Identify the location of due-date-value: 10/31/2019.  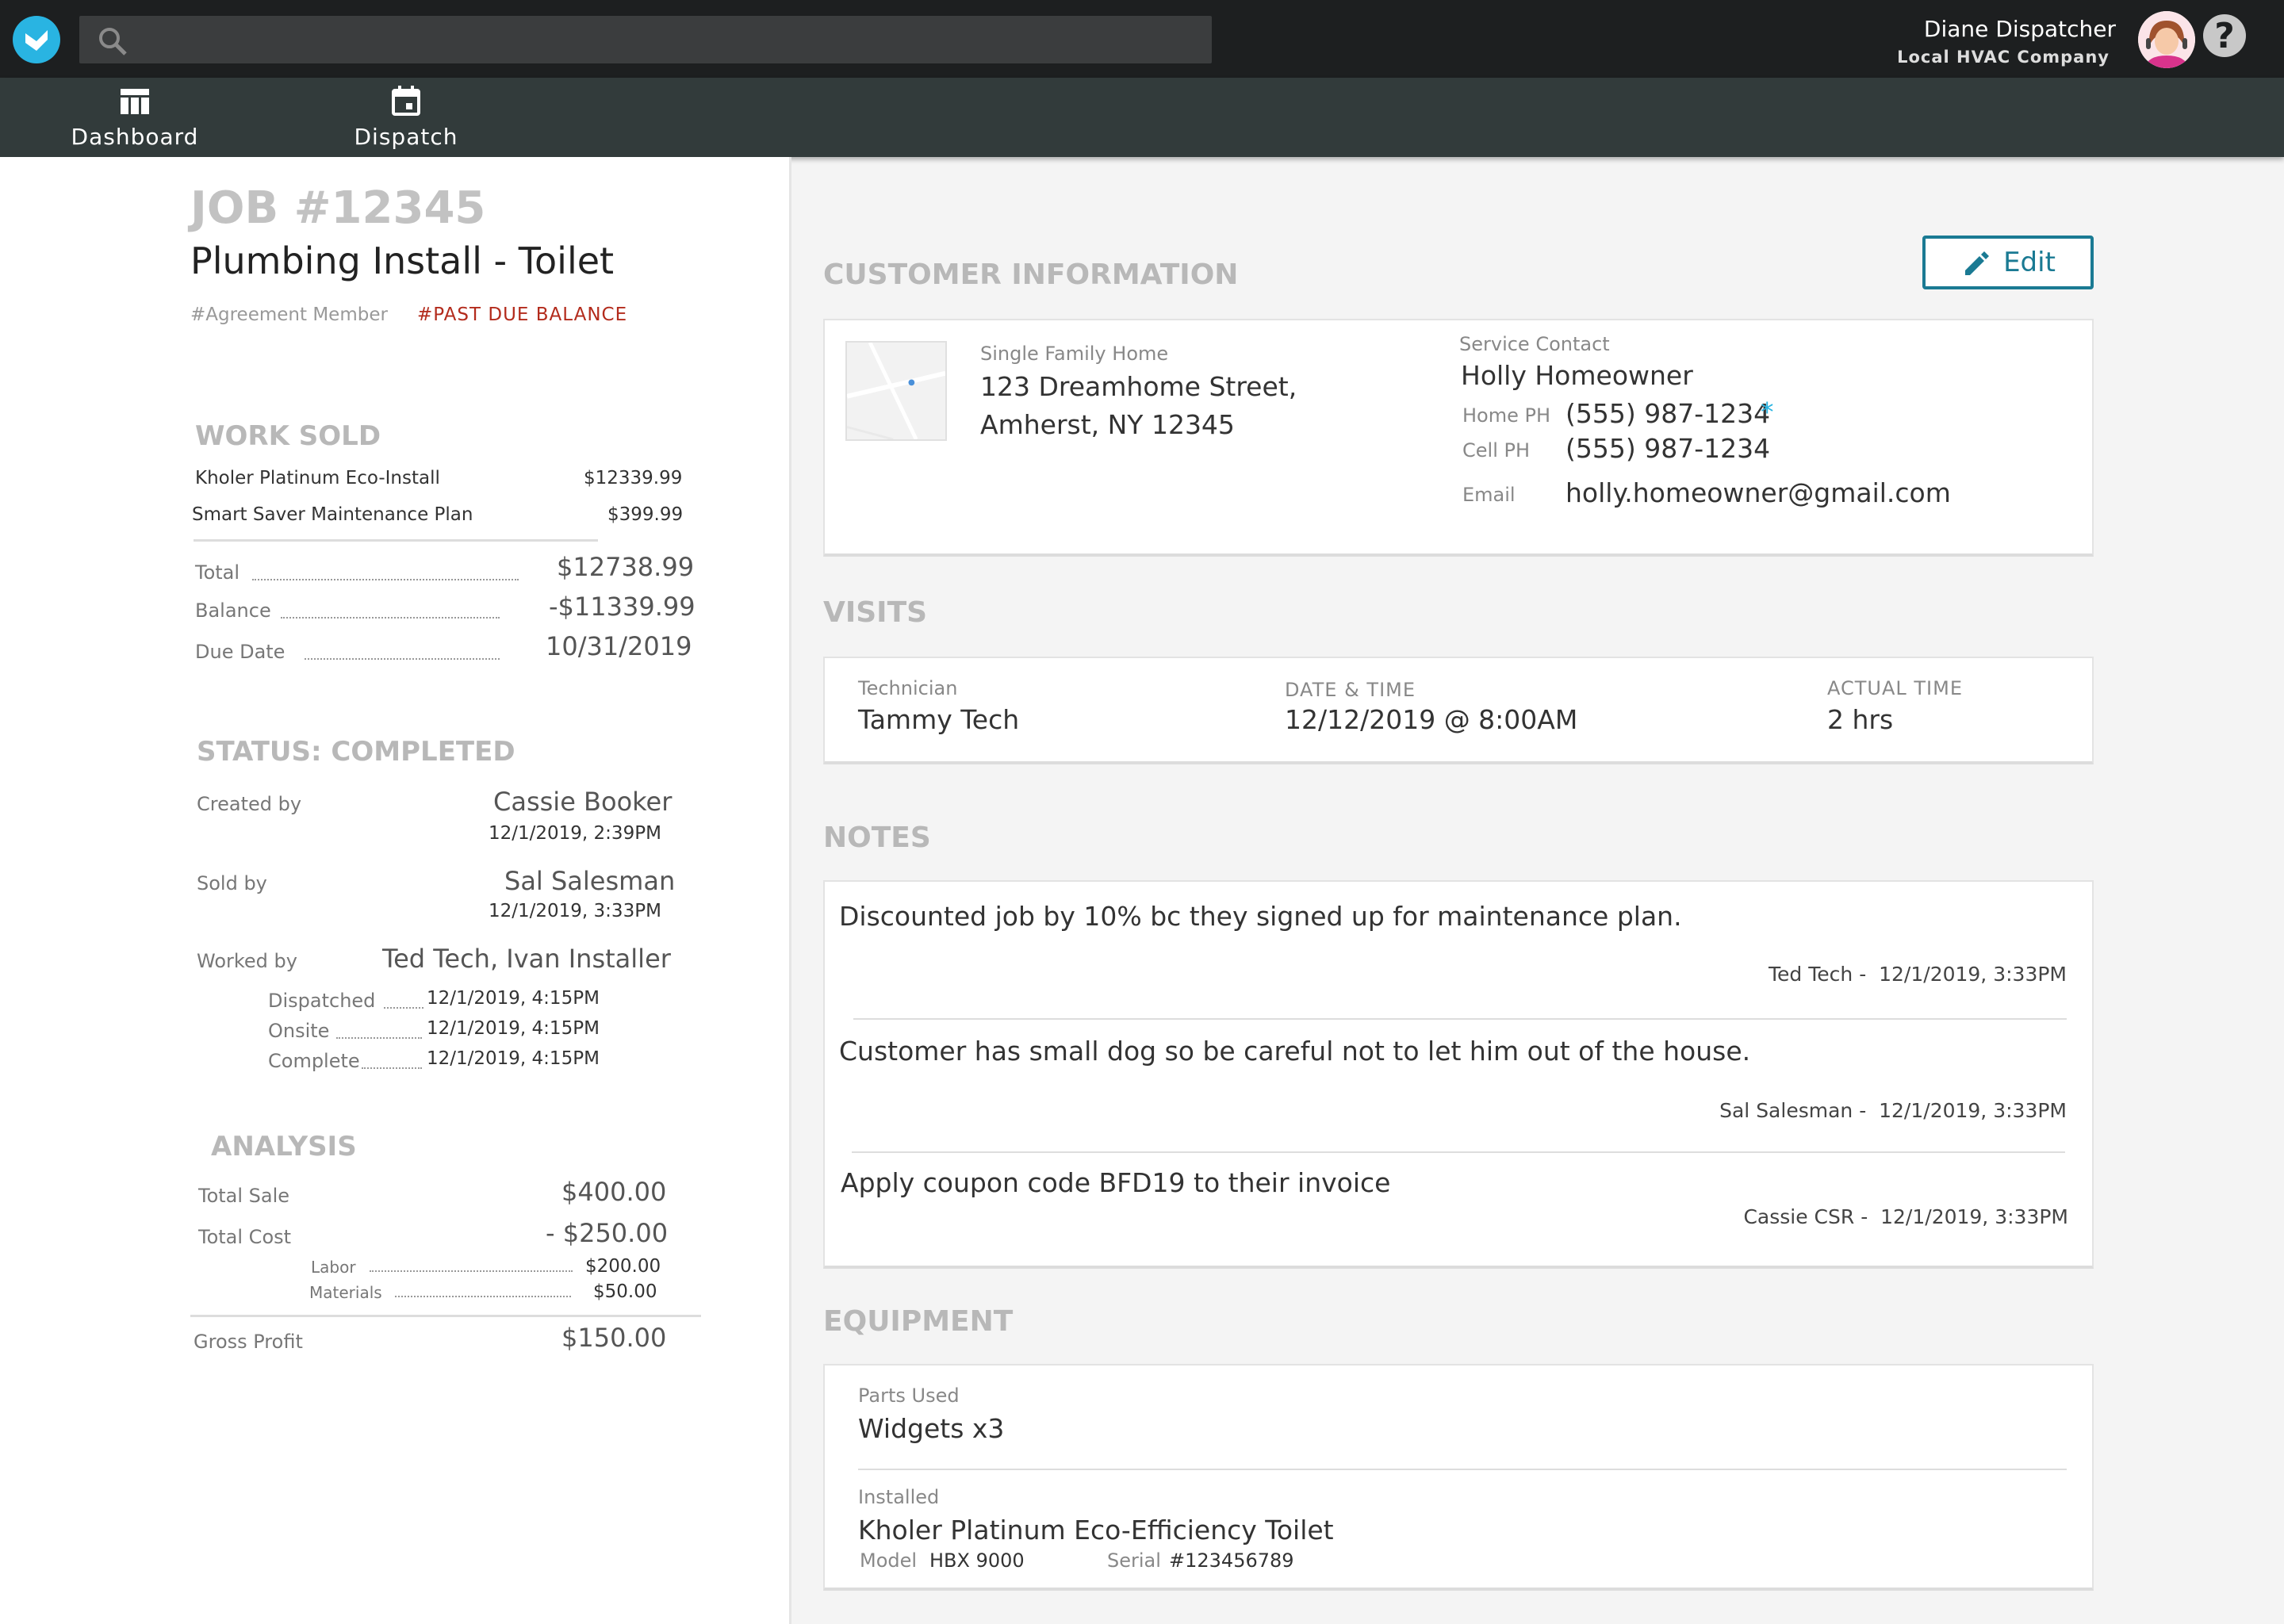
(619, 646).